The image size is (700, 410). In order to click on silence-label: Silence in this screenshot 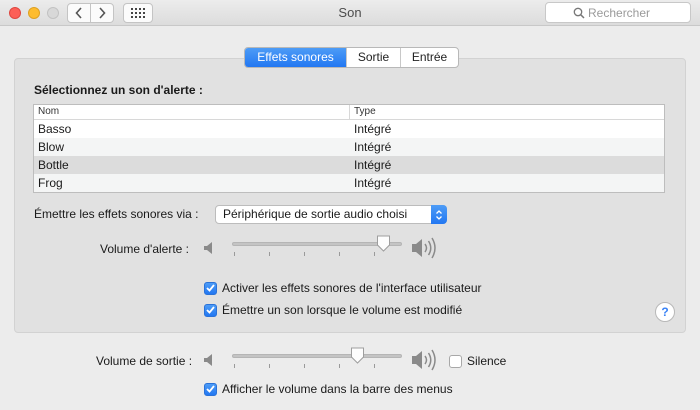, I will do `click(487, 361)`.